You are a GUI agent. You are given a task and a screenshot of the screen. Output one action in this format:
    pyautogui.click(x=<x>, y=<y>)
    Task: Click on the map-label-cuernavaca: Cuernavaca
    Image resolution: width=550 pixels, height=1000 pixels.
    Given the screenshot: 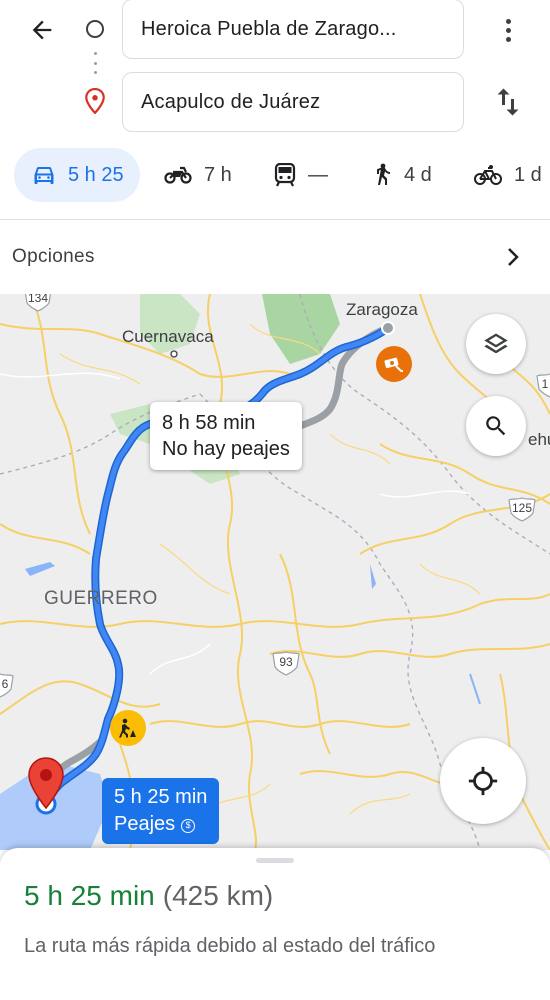 What is the action you would take?
    pyautogui.click(x=168, y=336)
    